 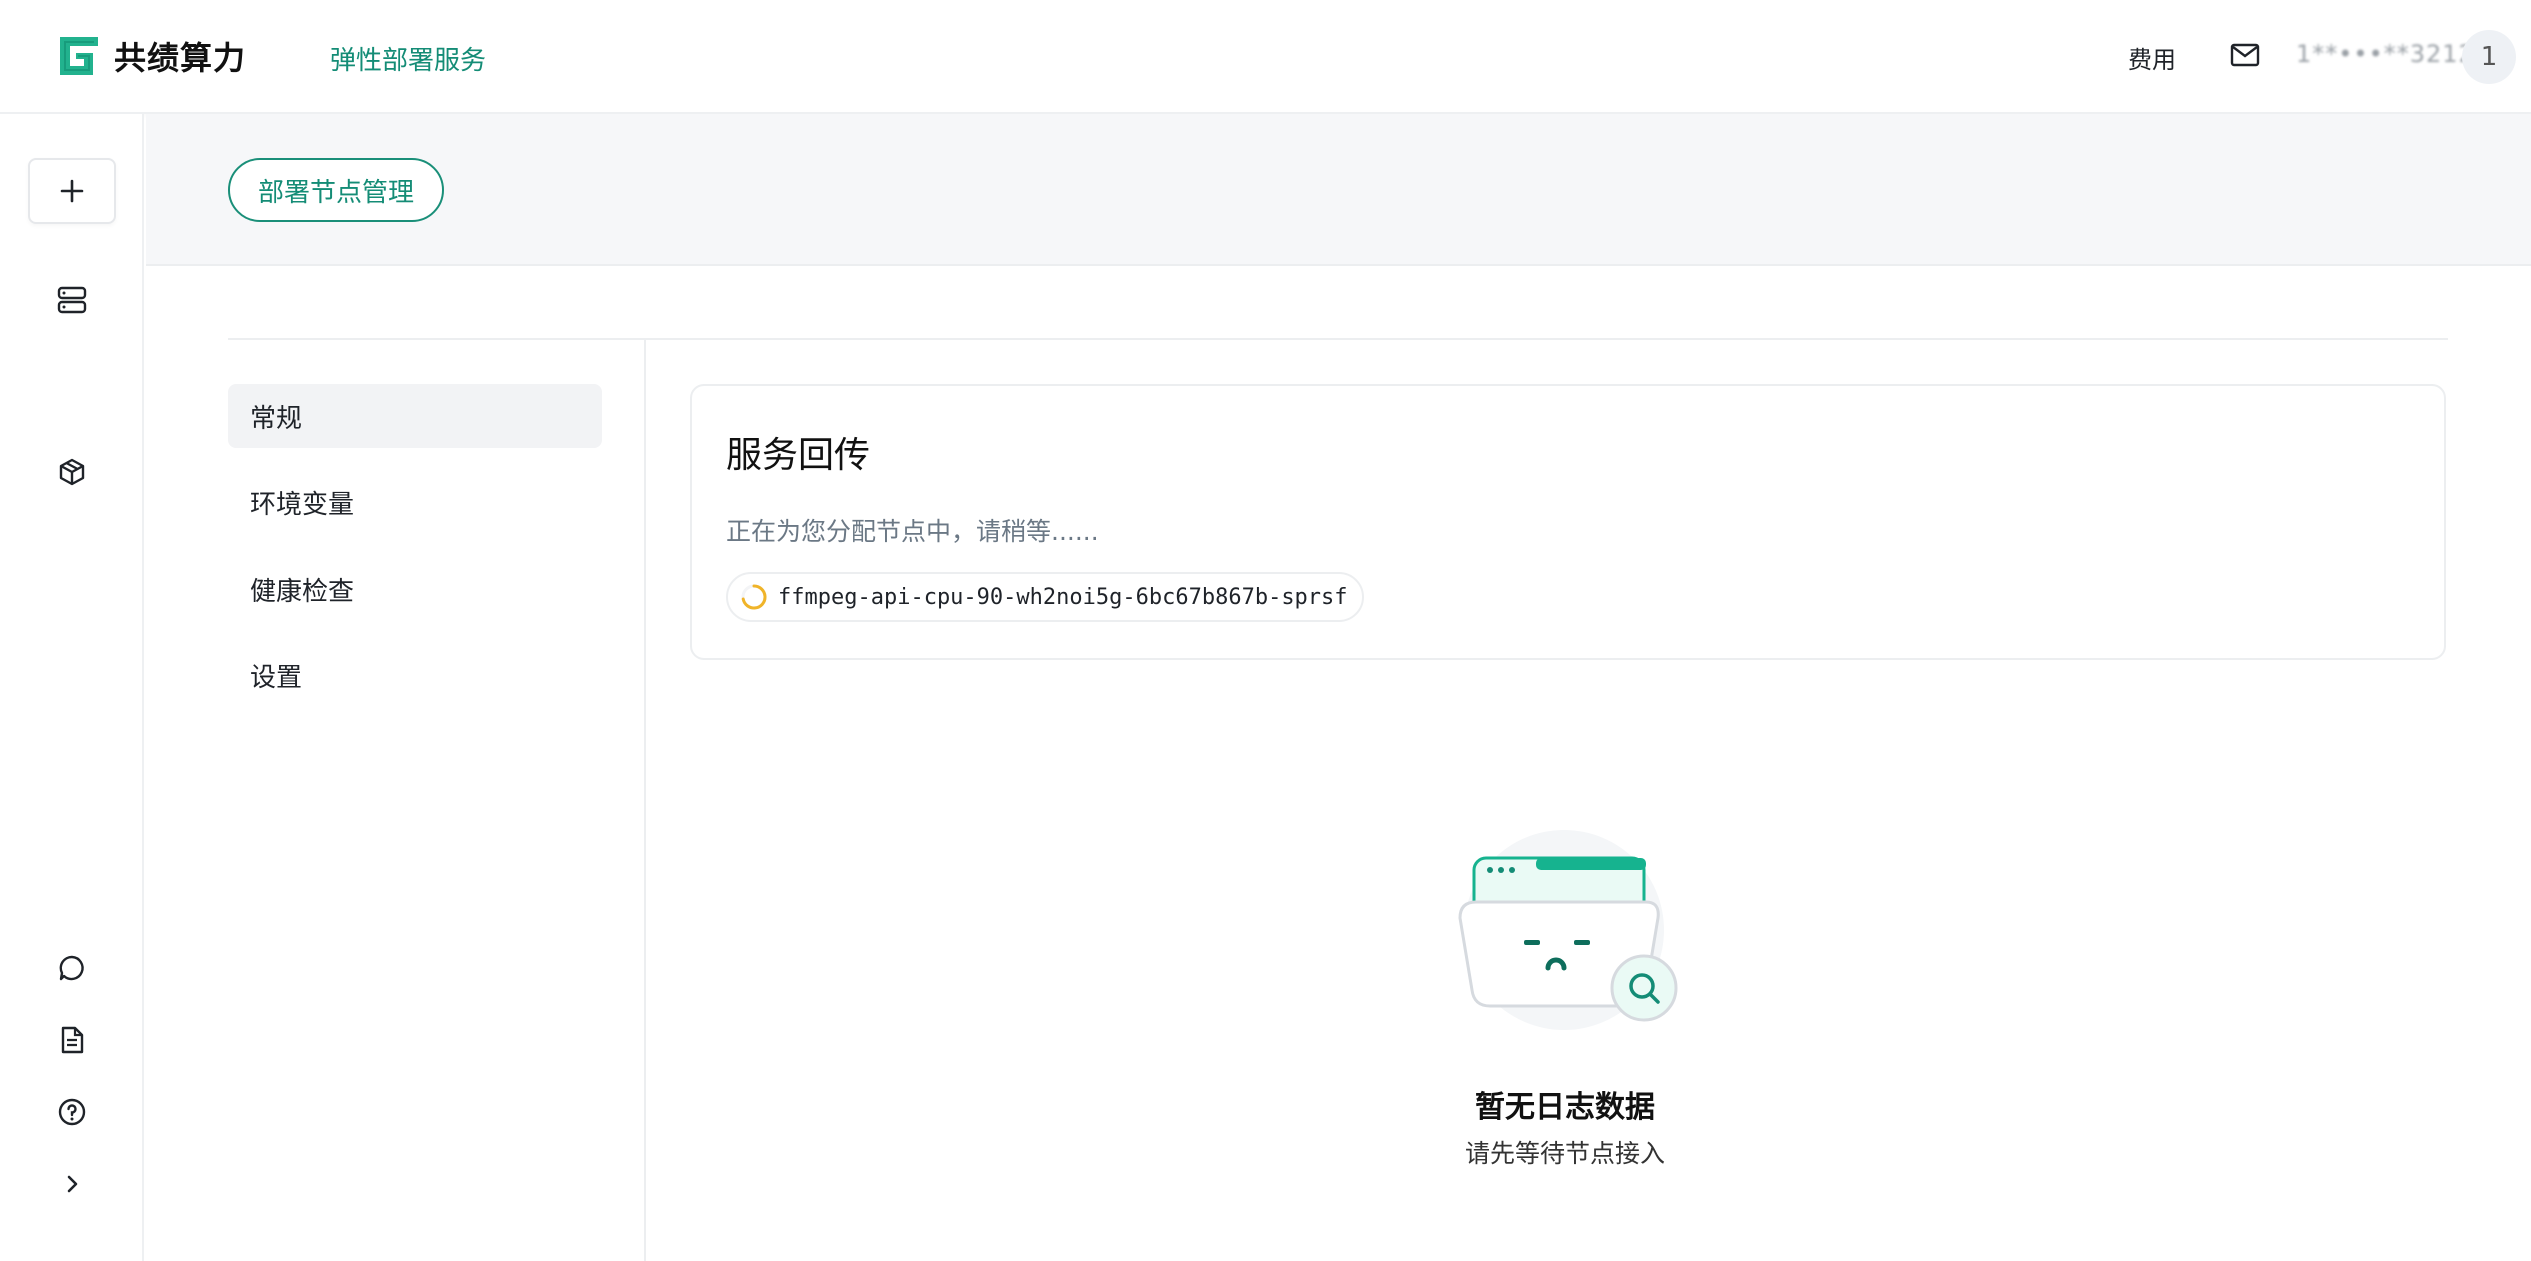 What do you see at coordinates (408, 58) in the screenshot?
I see `service-nav-link: 弹性部署服务` at bounding box center [408, 58].